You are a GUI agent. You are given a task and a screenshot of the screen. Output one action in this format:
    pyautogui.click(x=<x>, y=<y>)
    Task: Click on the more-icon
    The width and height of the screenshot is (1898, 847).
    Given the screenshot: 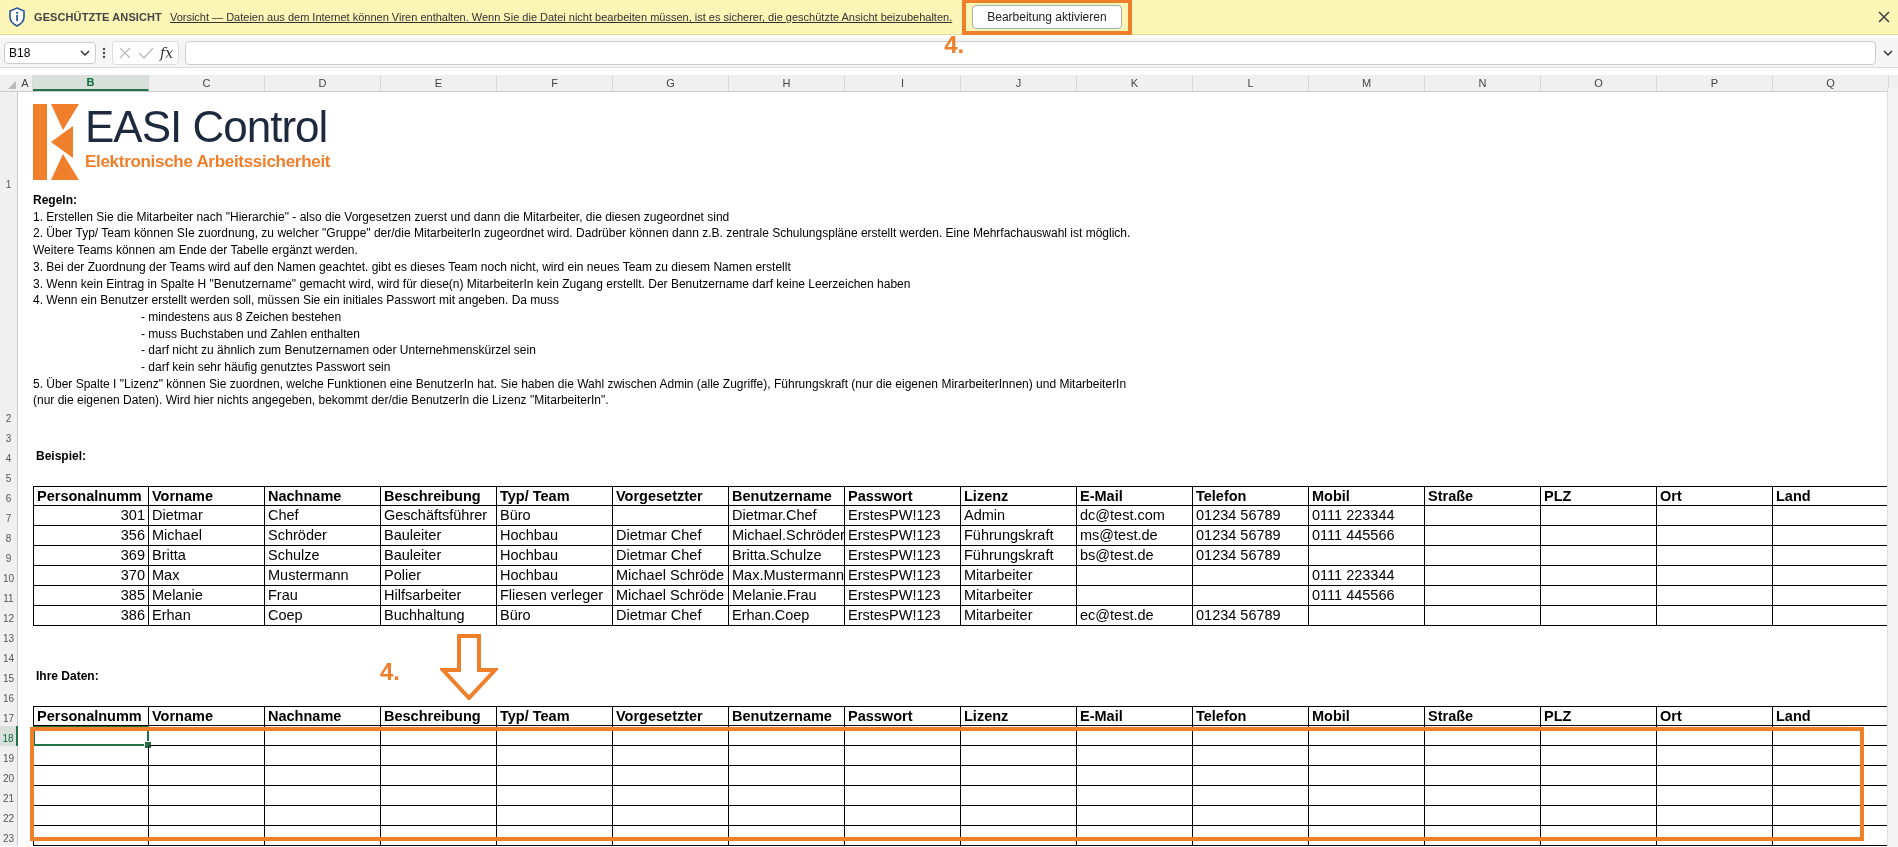 What is the action you would take?
    pyautogui.click(x=104, y=52)
    